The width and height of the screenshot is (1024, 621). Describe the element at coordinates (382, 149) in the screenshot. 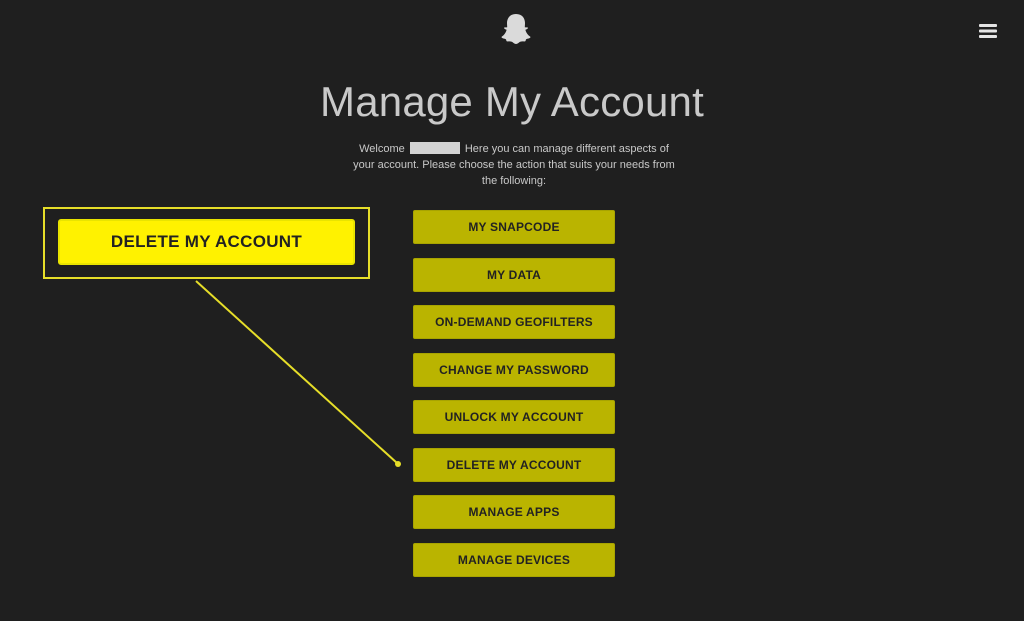

I see `welcome-prefix: Welcome` at that location.